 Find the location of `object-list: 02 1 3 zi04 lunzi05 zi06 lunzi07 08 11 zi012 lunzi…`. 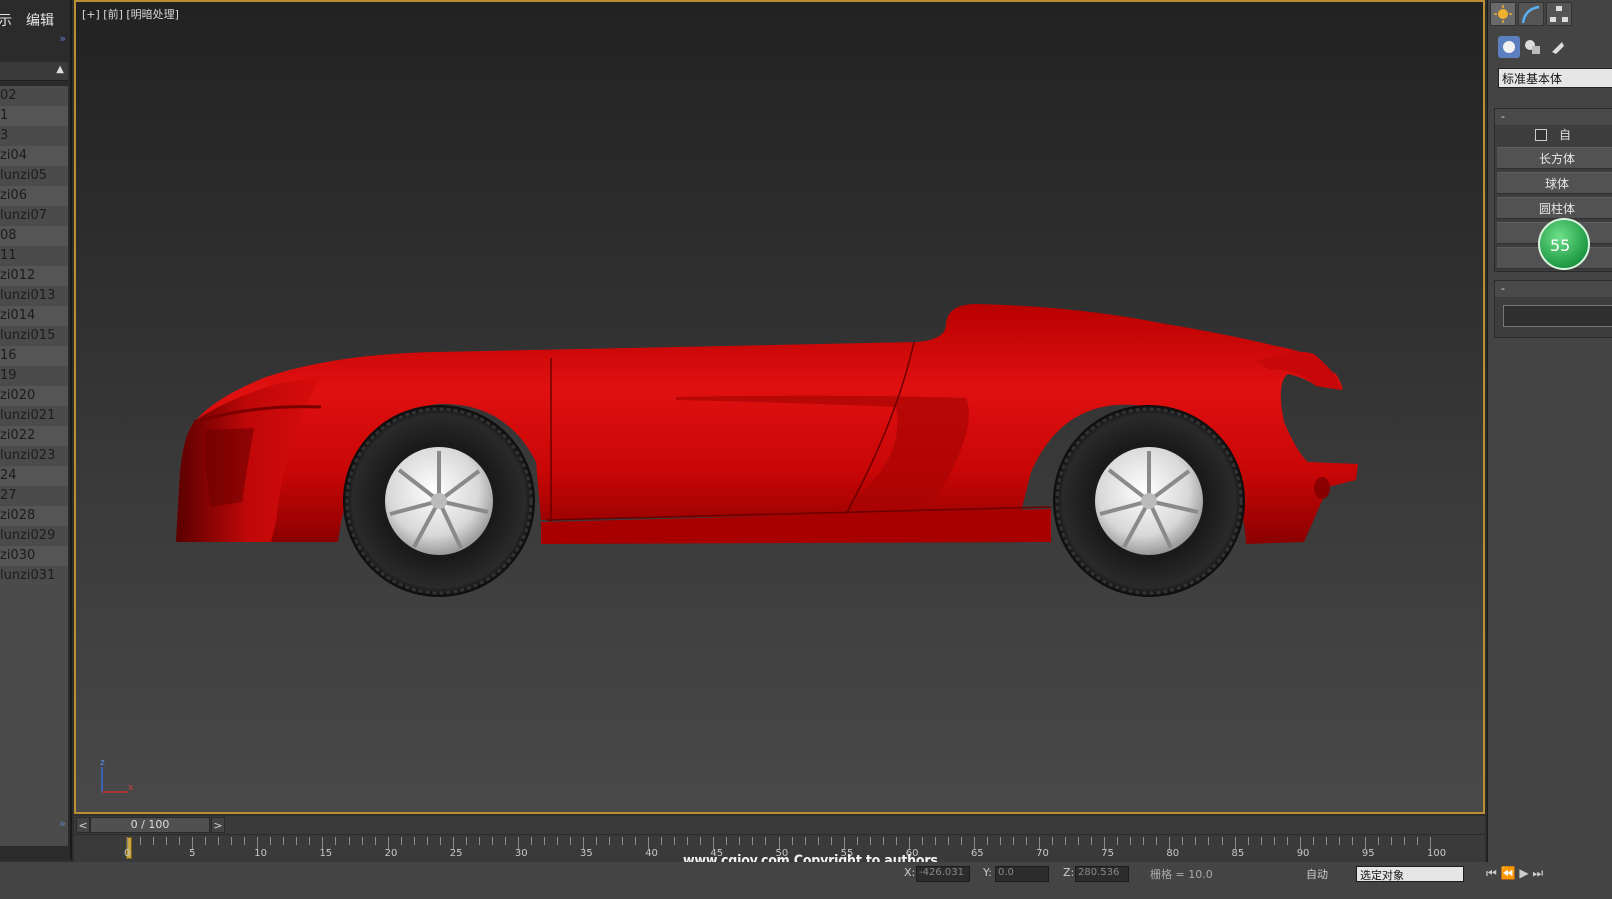

object-list: 02 1 3 zi04 lunzi05 zi06 lunzi07 08 11 zi012 lunzi… is located at coordinates (34, 466).